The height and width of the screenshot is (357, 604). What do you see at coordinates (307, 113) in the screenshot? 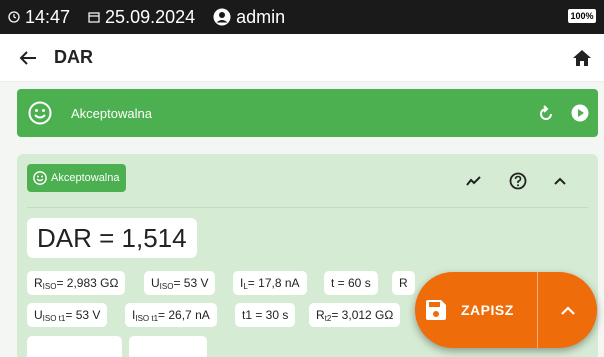
I see `status-banner: Akceptowalna` at bounding box center [307, 113].